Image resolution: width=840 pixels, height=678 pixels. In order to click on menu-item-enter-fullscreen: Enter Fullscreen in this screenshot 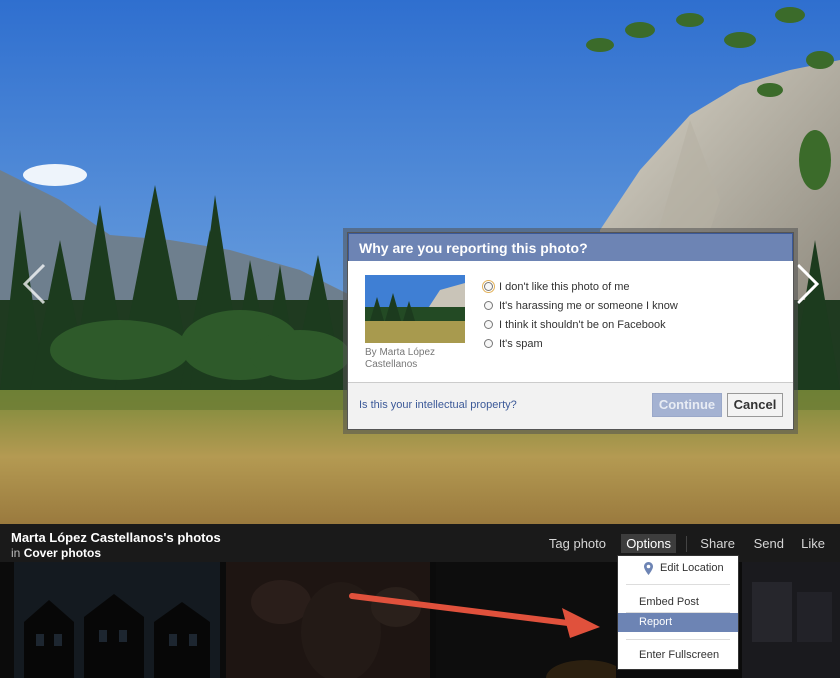, I will do `click(678, 655)`.